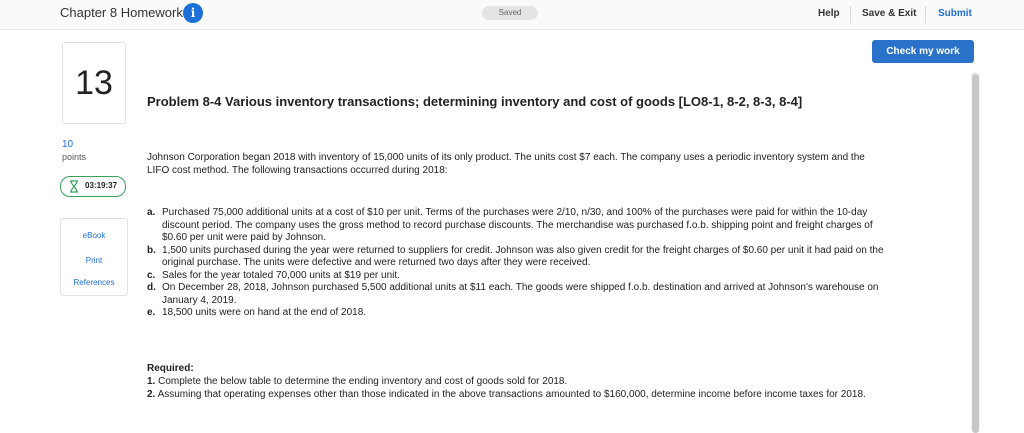  I want to click on ebook-link: eBook, so click(94, 235).